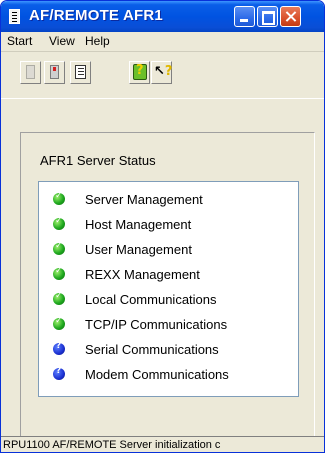 The height and width of the screenshot is (453, 325). I want to click on list-item: Host Management, so click(173, 225).